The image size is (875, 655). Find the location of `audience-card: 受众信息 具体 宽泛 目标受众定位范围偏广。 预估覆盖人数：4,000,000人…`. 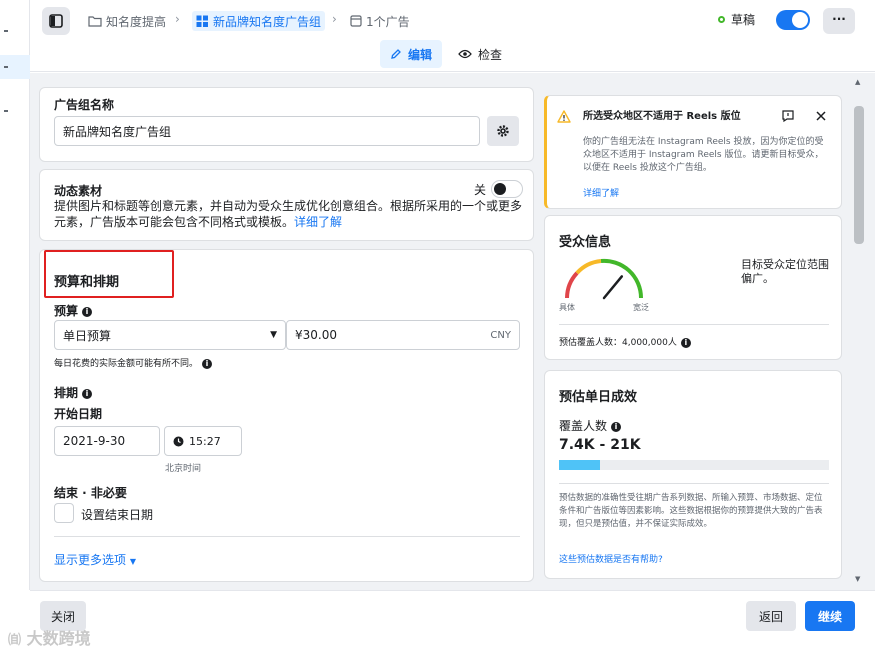

audience-card: 受众信息 具体 宽泛 目标受众定位范围偏广。 预估覆盖人数：4,000,000人… is located at coordinates (693, 287).